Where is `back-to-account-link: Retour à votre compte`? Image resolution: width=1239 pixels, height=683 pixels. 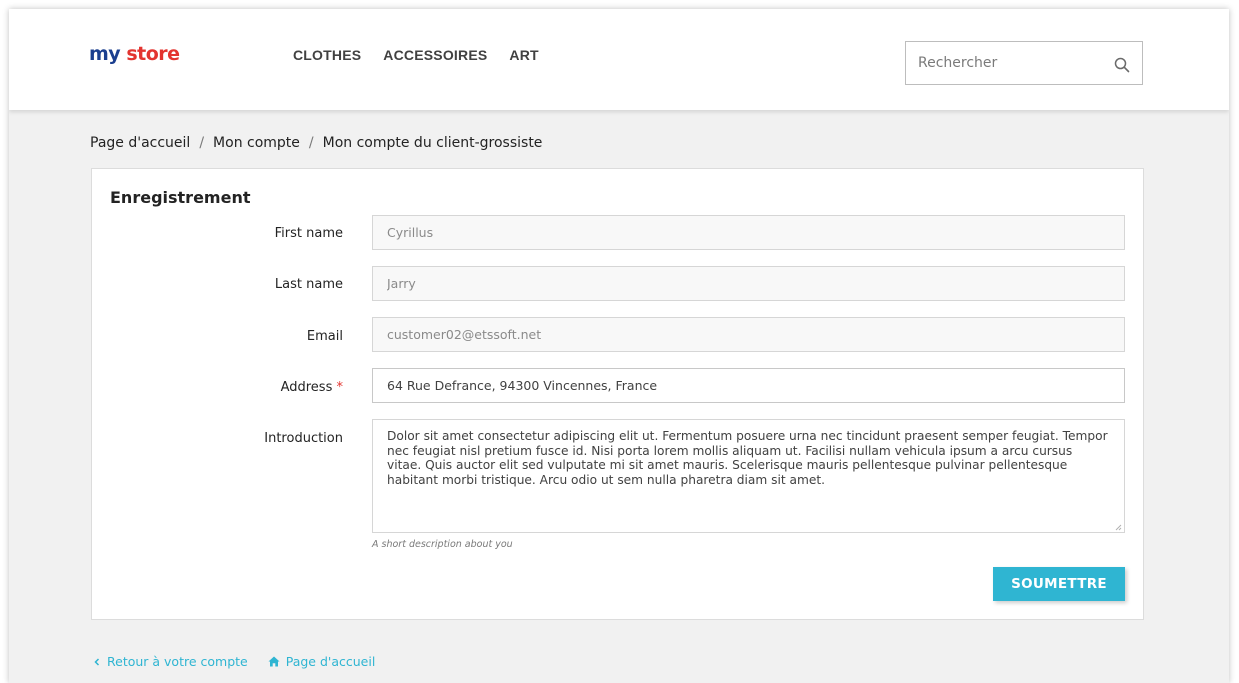
back-to-account-link: Retour à votre compte is located at coordinates (170, 661).